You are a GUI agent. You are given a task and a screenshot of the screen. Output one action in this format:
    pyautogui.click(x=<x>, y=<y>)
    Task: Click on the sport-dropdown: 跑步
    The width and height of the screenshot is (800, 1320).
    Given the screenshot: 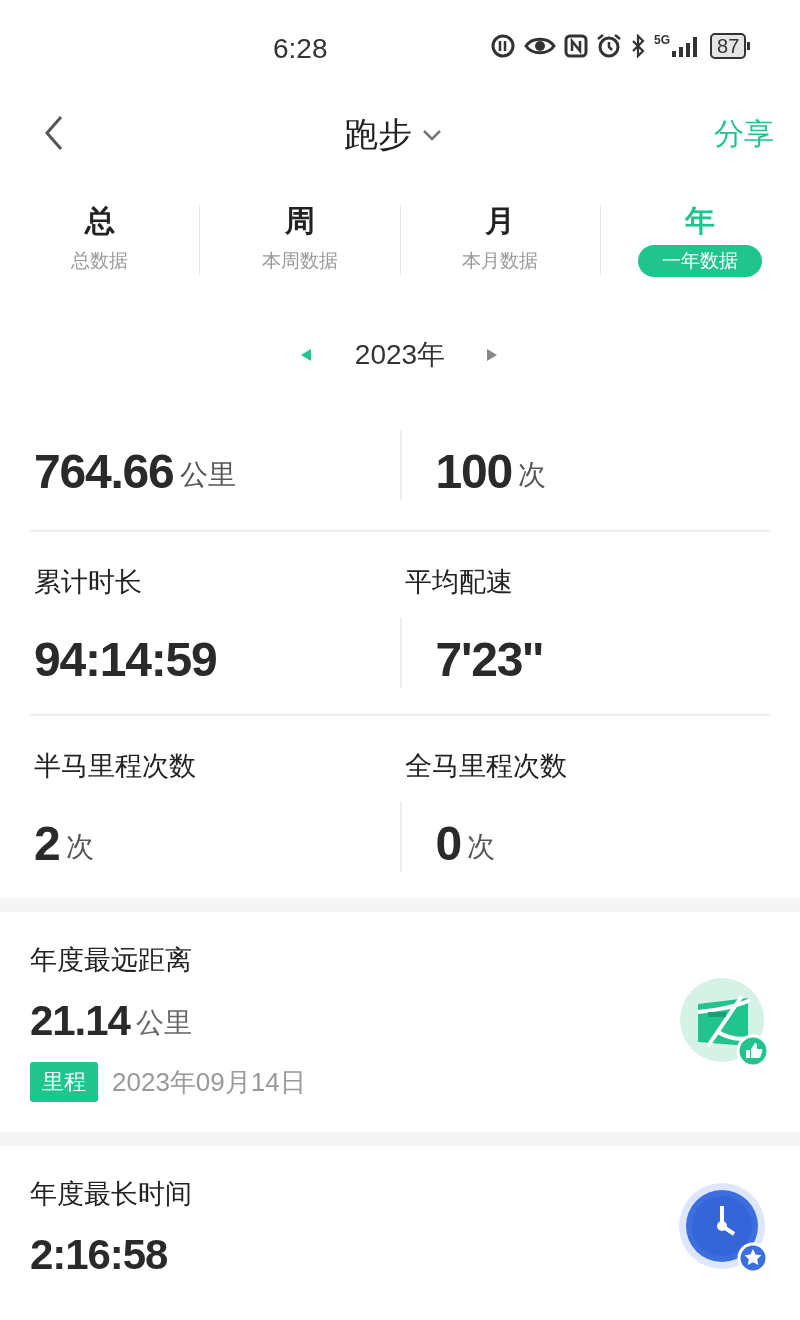 What is the action you would take?
    pyautogui.click(x=393, y=134)
    